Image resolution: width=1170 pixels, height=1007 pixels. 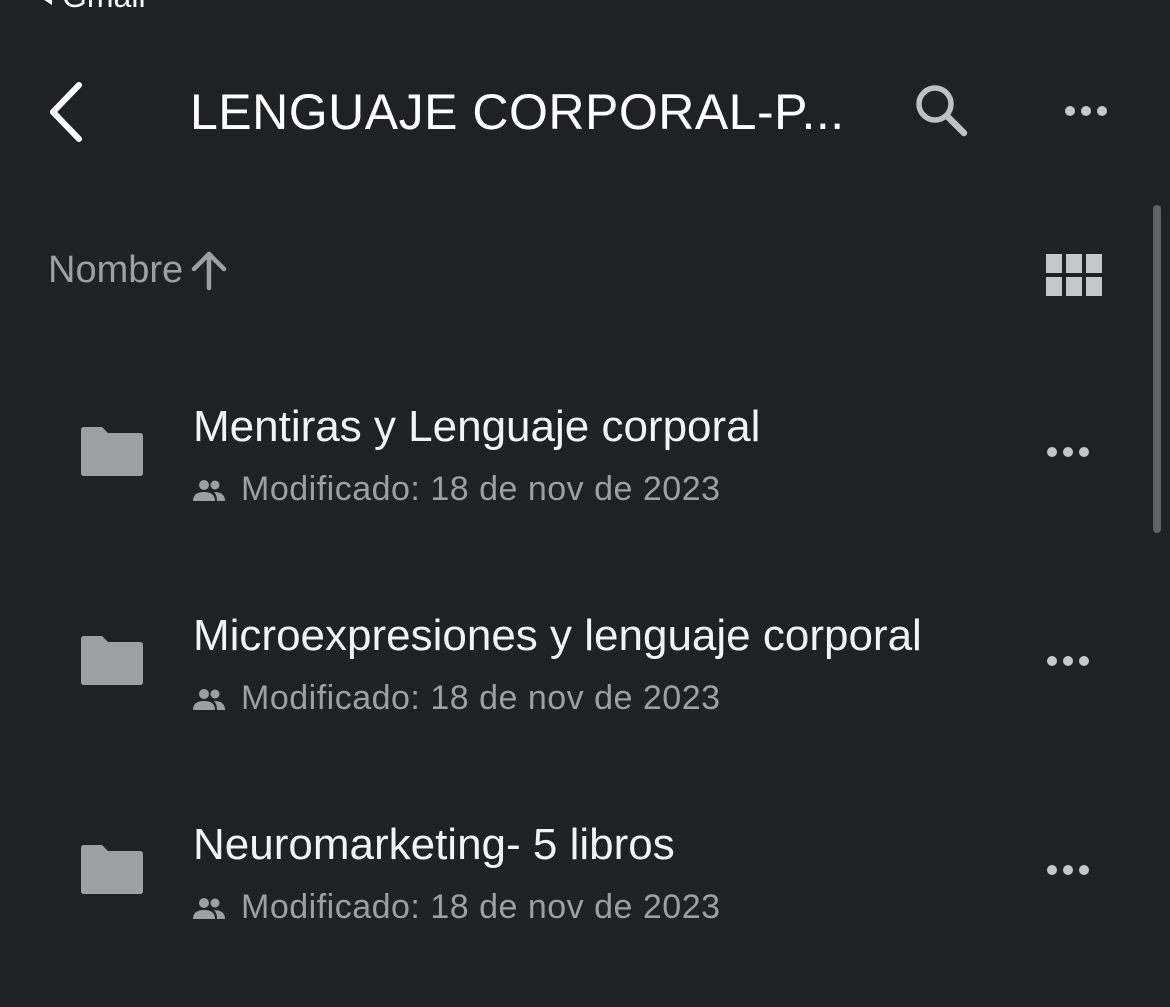 I want to click on grid-view-button, so click(x=1074, y=276).